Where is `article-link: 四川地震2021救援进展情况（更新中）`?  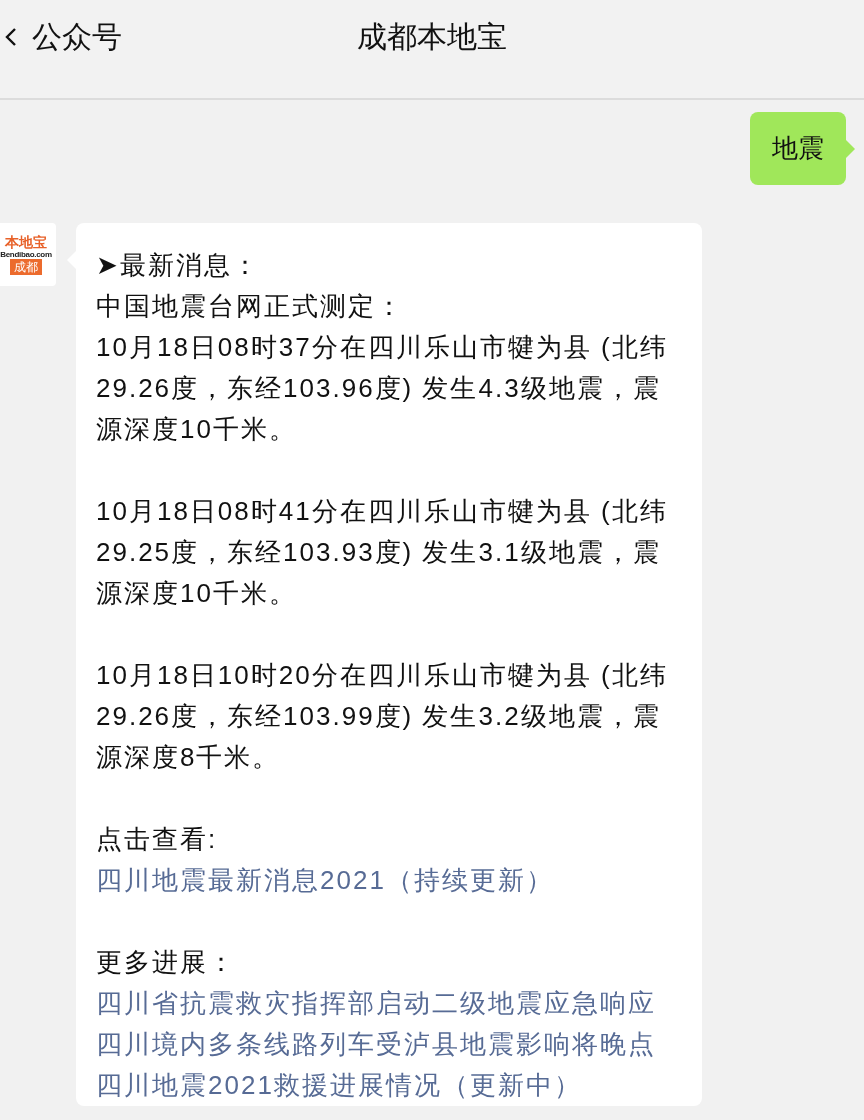
article-link: 四川地震2021救援进展情况（更新中） is located at coordinates (390, 1085).